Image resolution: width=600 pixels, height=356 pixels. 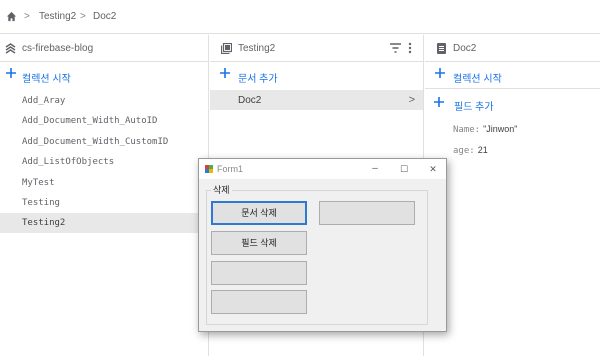 I want to click on breadcrumb: > Testing2 > Doc2, so click(x=300, y=17).